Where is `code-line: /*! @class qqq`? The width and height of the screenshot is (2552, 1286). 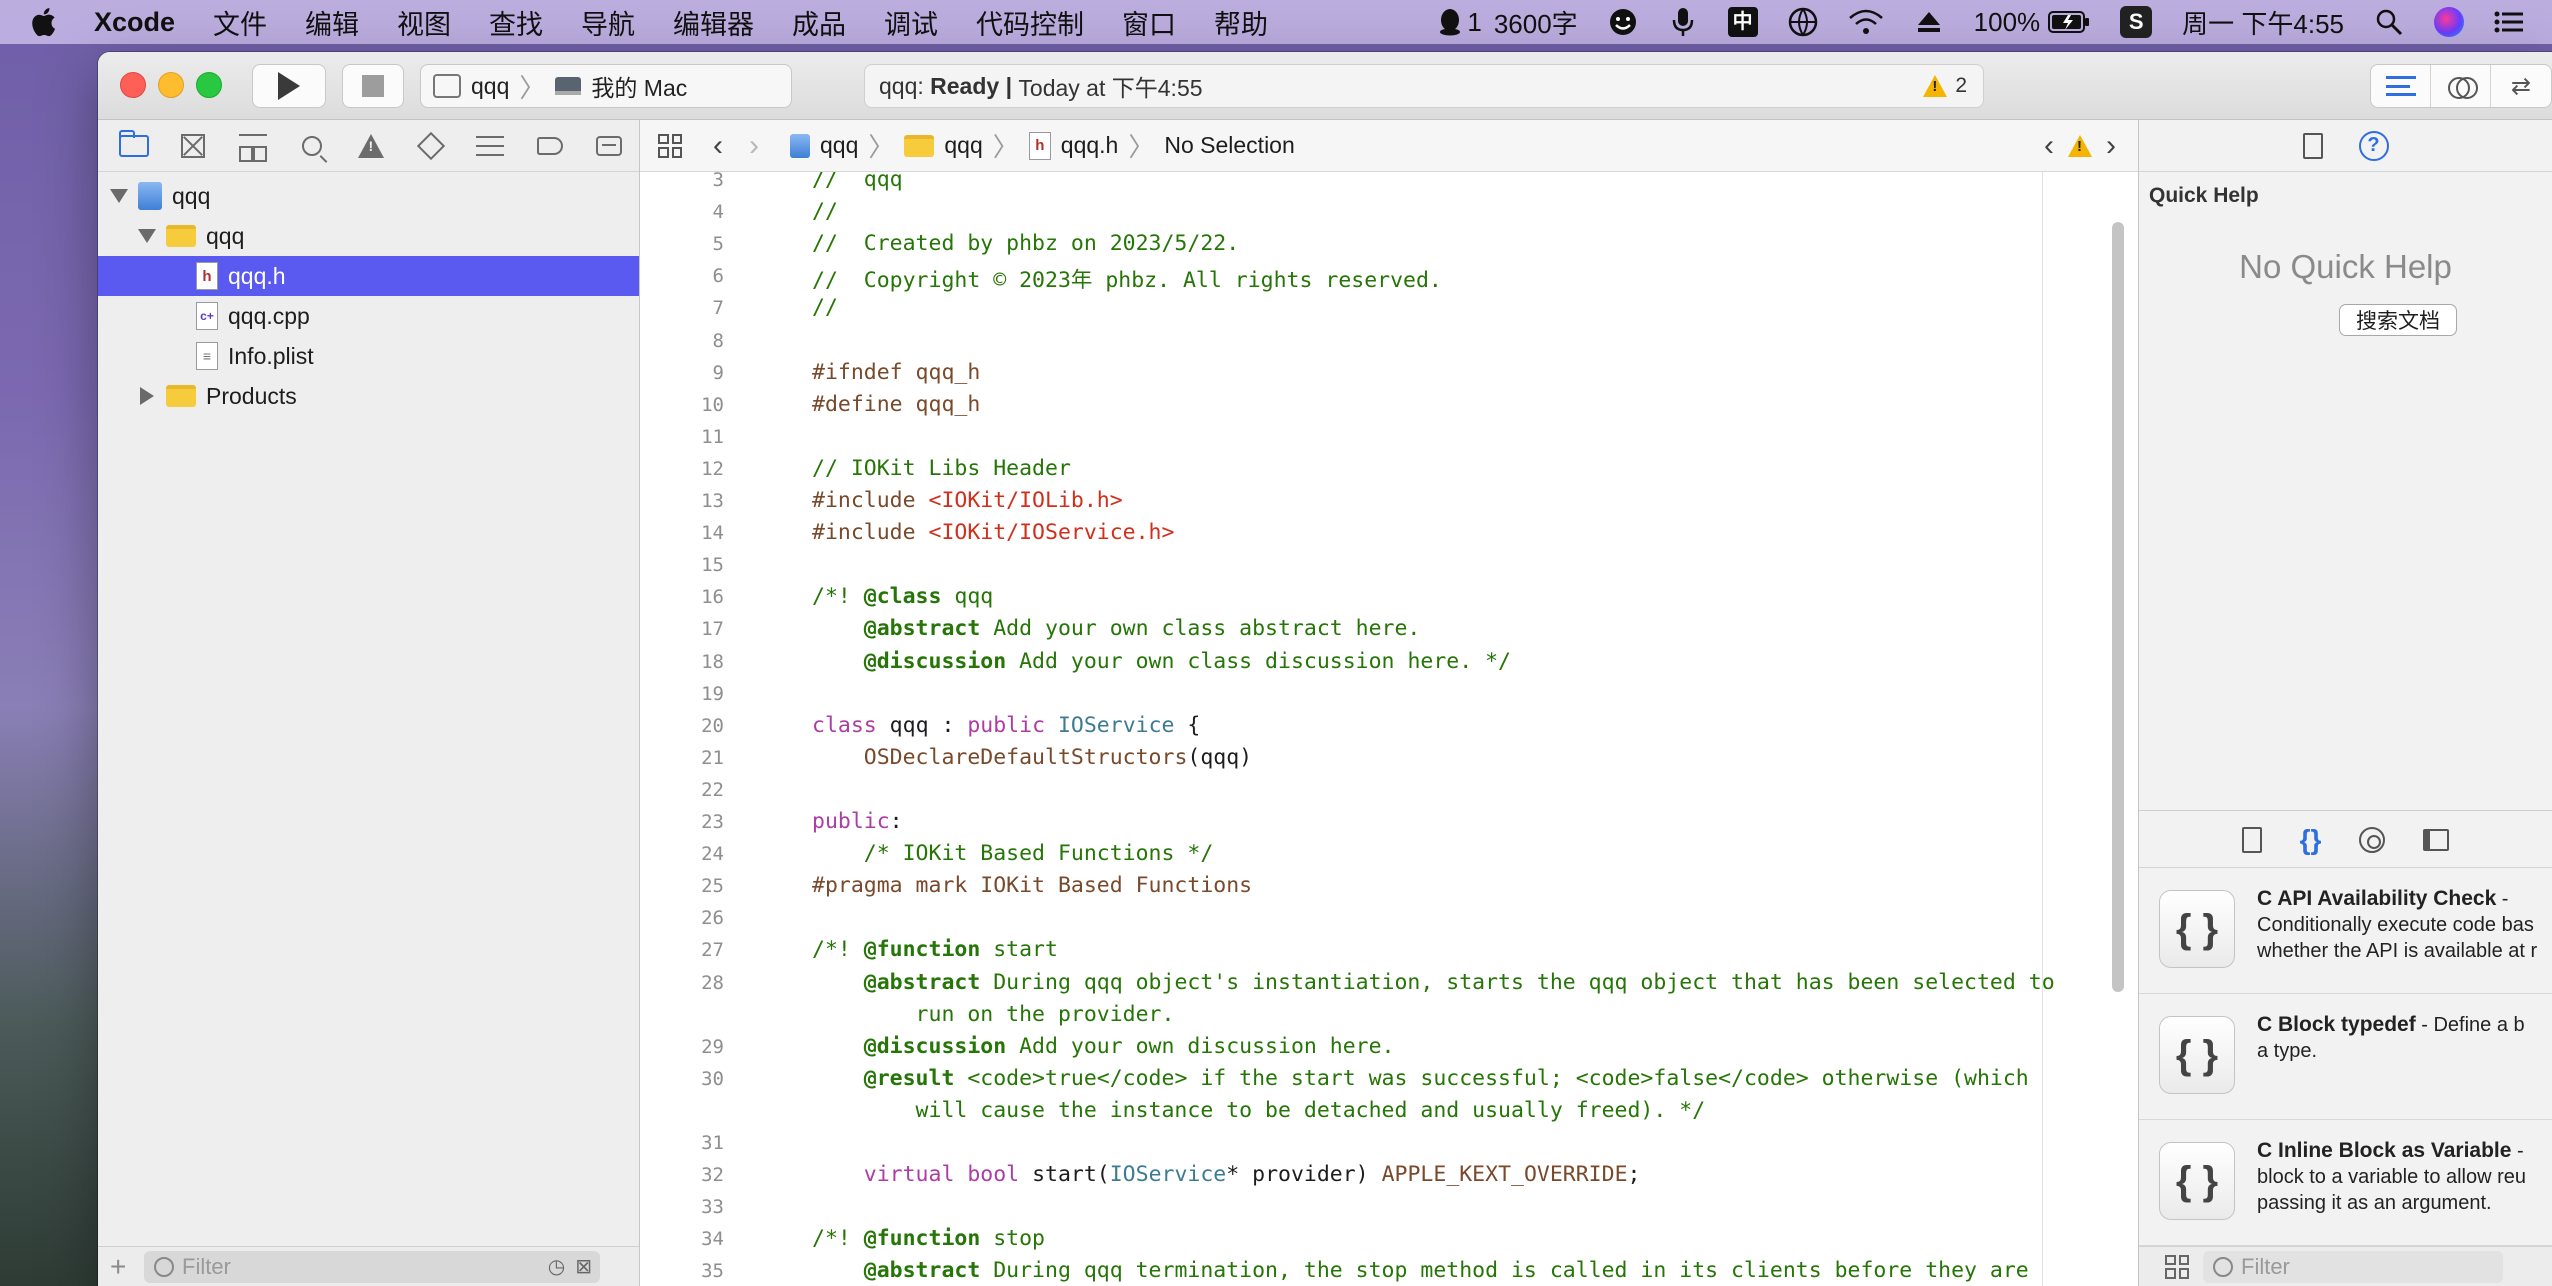 code-line: /*! @class qqq is located at coordinates (902, 596).